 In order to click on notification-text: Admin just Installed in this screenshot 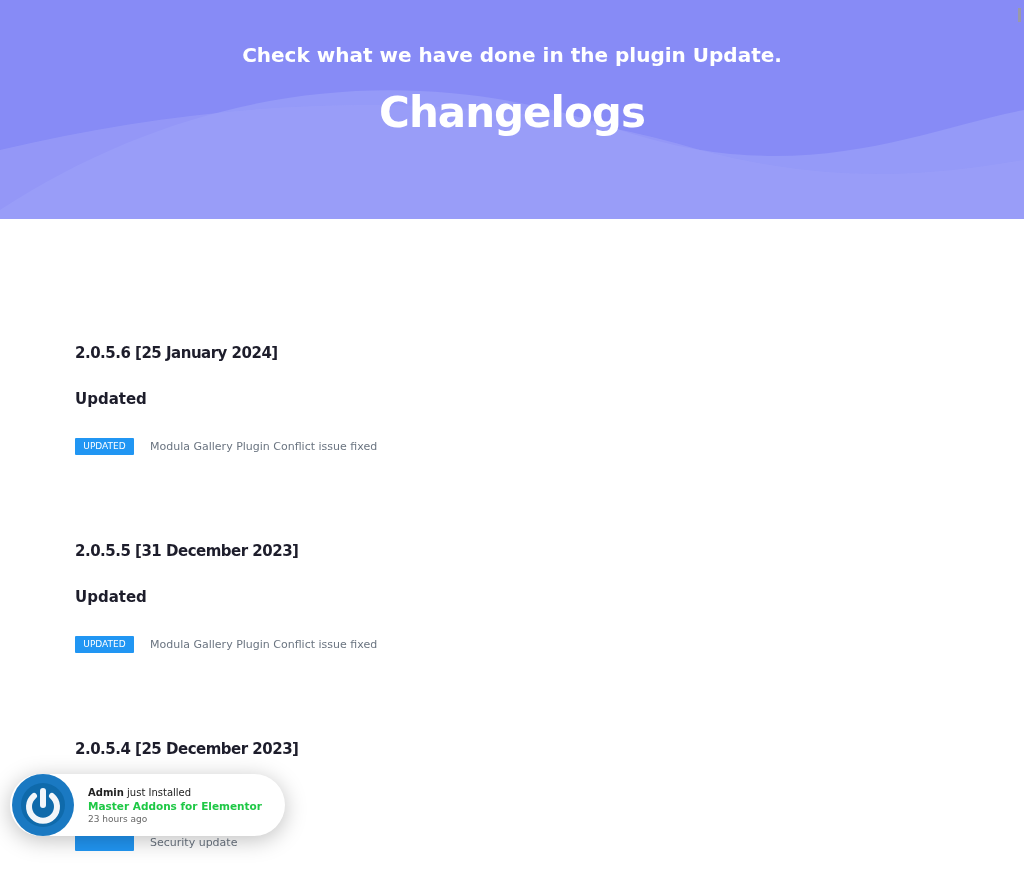, I will do `click(140, 792)`.